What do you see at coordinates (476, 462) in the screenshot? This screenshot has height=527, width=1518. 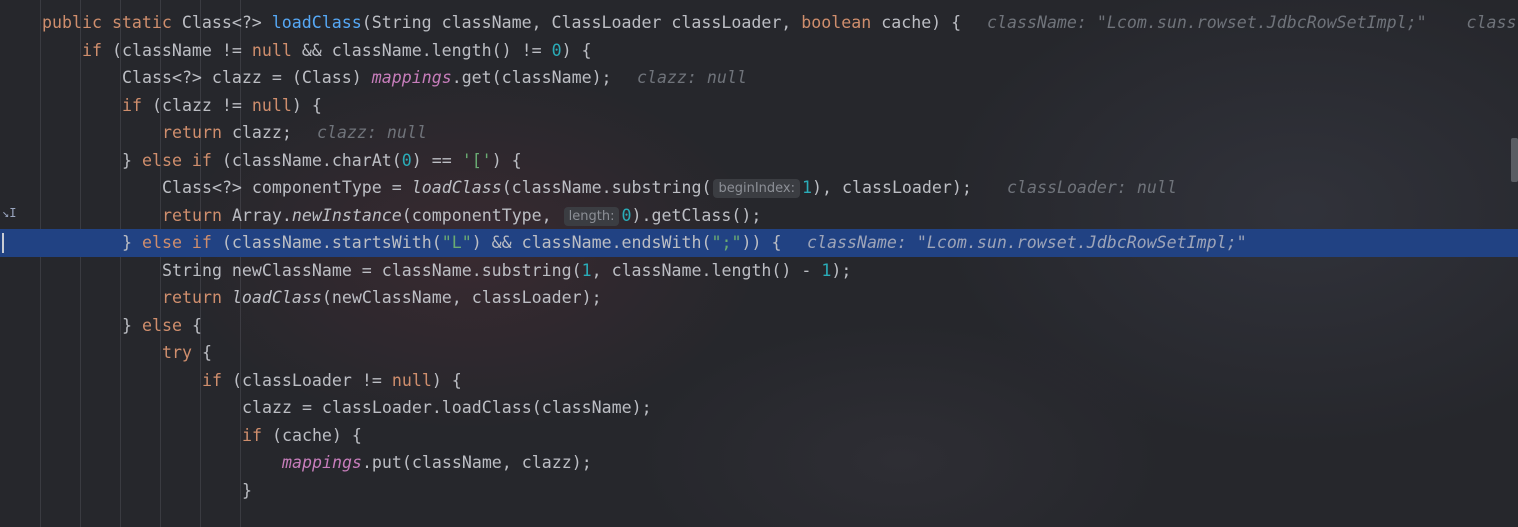 I see `code-token: .put(className, clazz);` at bounding box center [476, 462].